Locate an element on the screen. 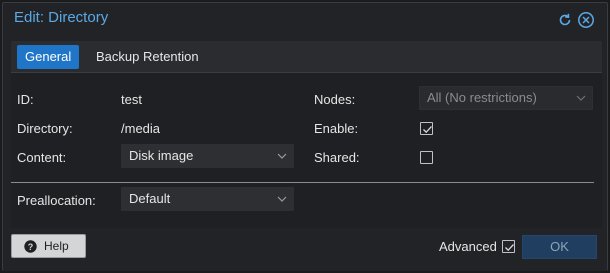  content-select: Disk image is located at coordinates (207, 156).